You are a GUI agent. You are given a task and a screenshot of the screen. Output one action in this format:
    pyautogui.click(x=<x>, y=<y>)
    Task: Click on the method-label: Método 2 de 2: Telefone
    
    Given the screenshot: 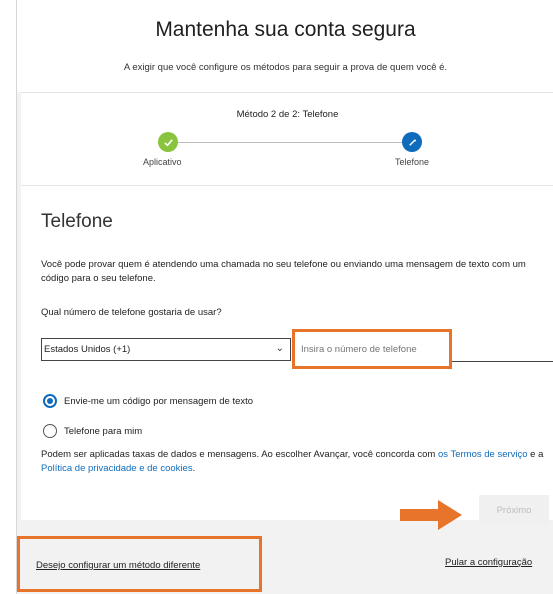 What is the action you would take?
    pyautogui.click(x=287, y=114)
    